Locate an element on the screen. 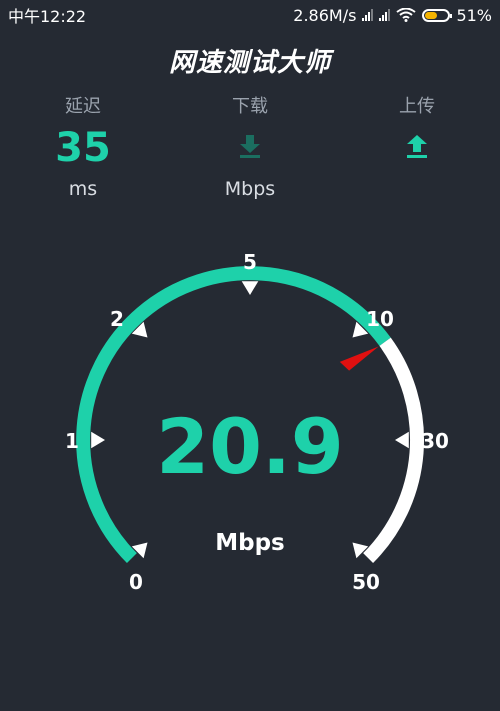  latency-stat: 延迟 35 ms is located at coordinates (83, 146).